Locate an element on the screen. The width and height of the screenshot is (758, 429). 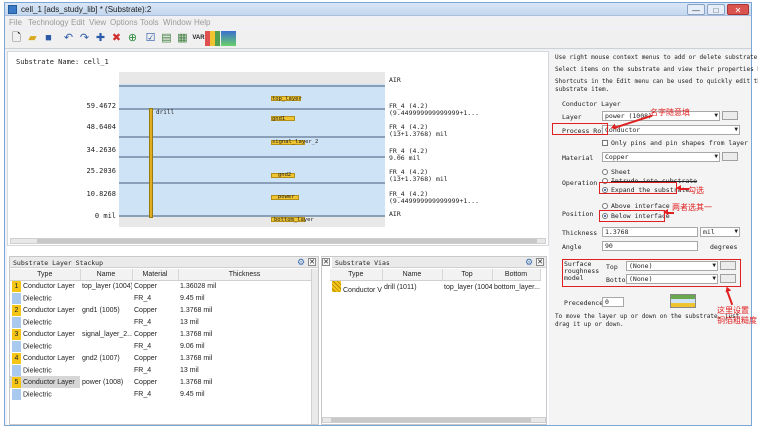
y-label: 59.4672 is located at coordinates (101, 106).